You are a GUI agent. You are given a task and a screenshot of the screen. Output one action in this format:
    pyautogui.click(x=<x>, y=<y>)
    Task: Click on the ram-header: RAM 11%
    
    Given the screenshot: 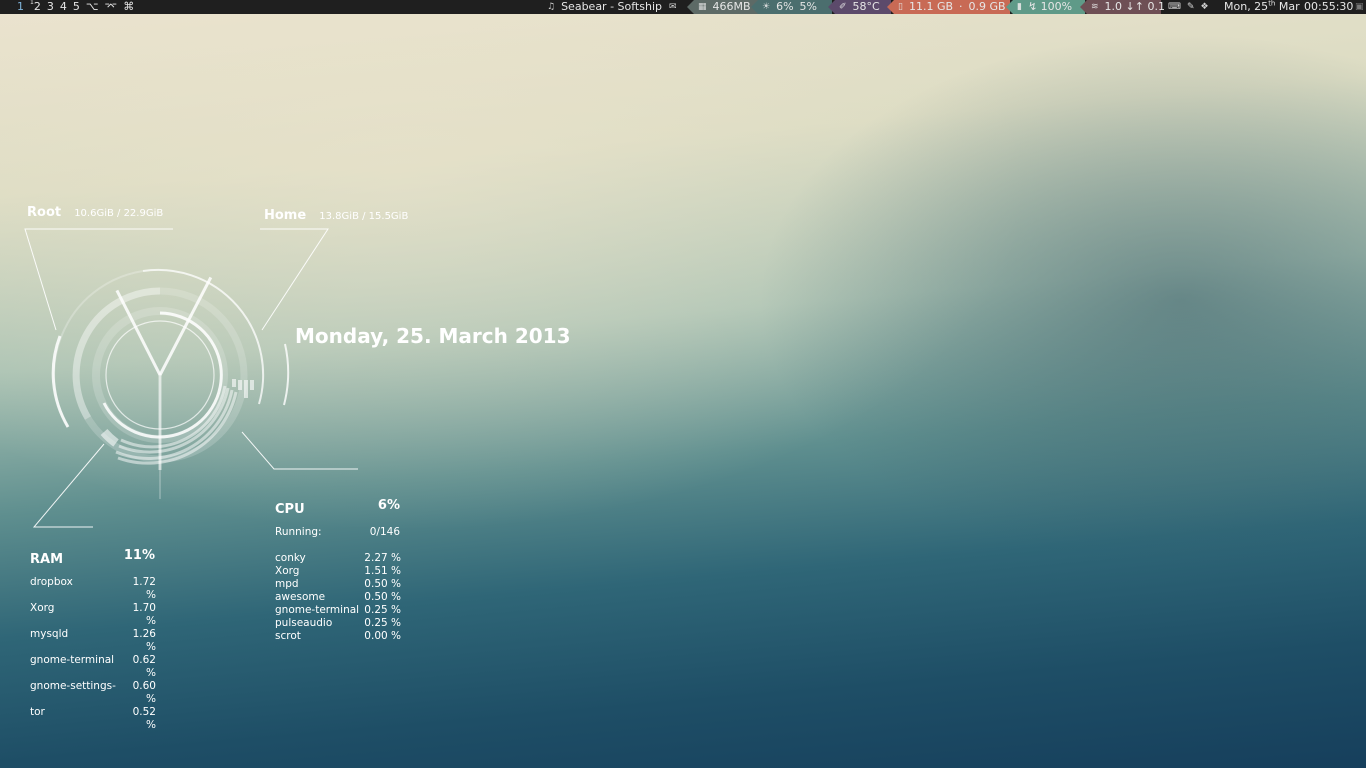 What is the action you would take?
    pyautogui.click(x=92, y=557)
    